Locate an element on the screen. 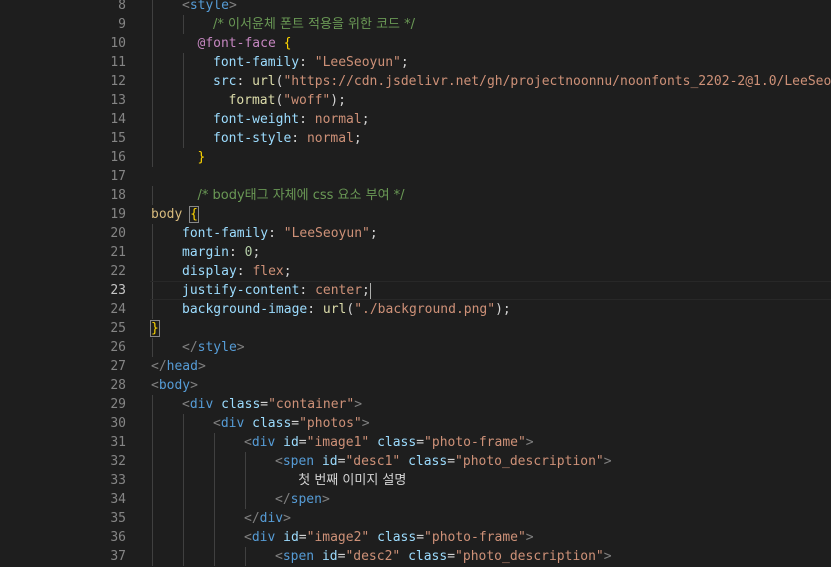 This screenshot has width=831, height=567. code-content: </head> is located at coordinates (178, 366).